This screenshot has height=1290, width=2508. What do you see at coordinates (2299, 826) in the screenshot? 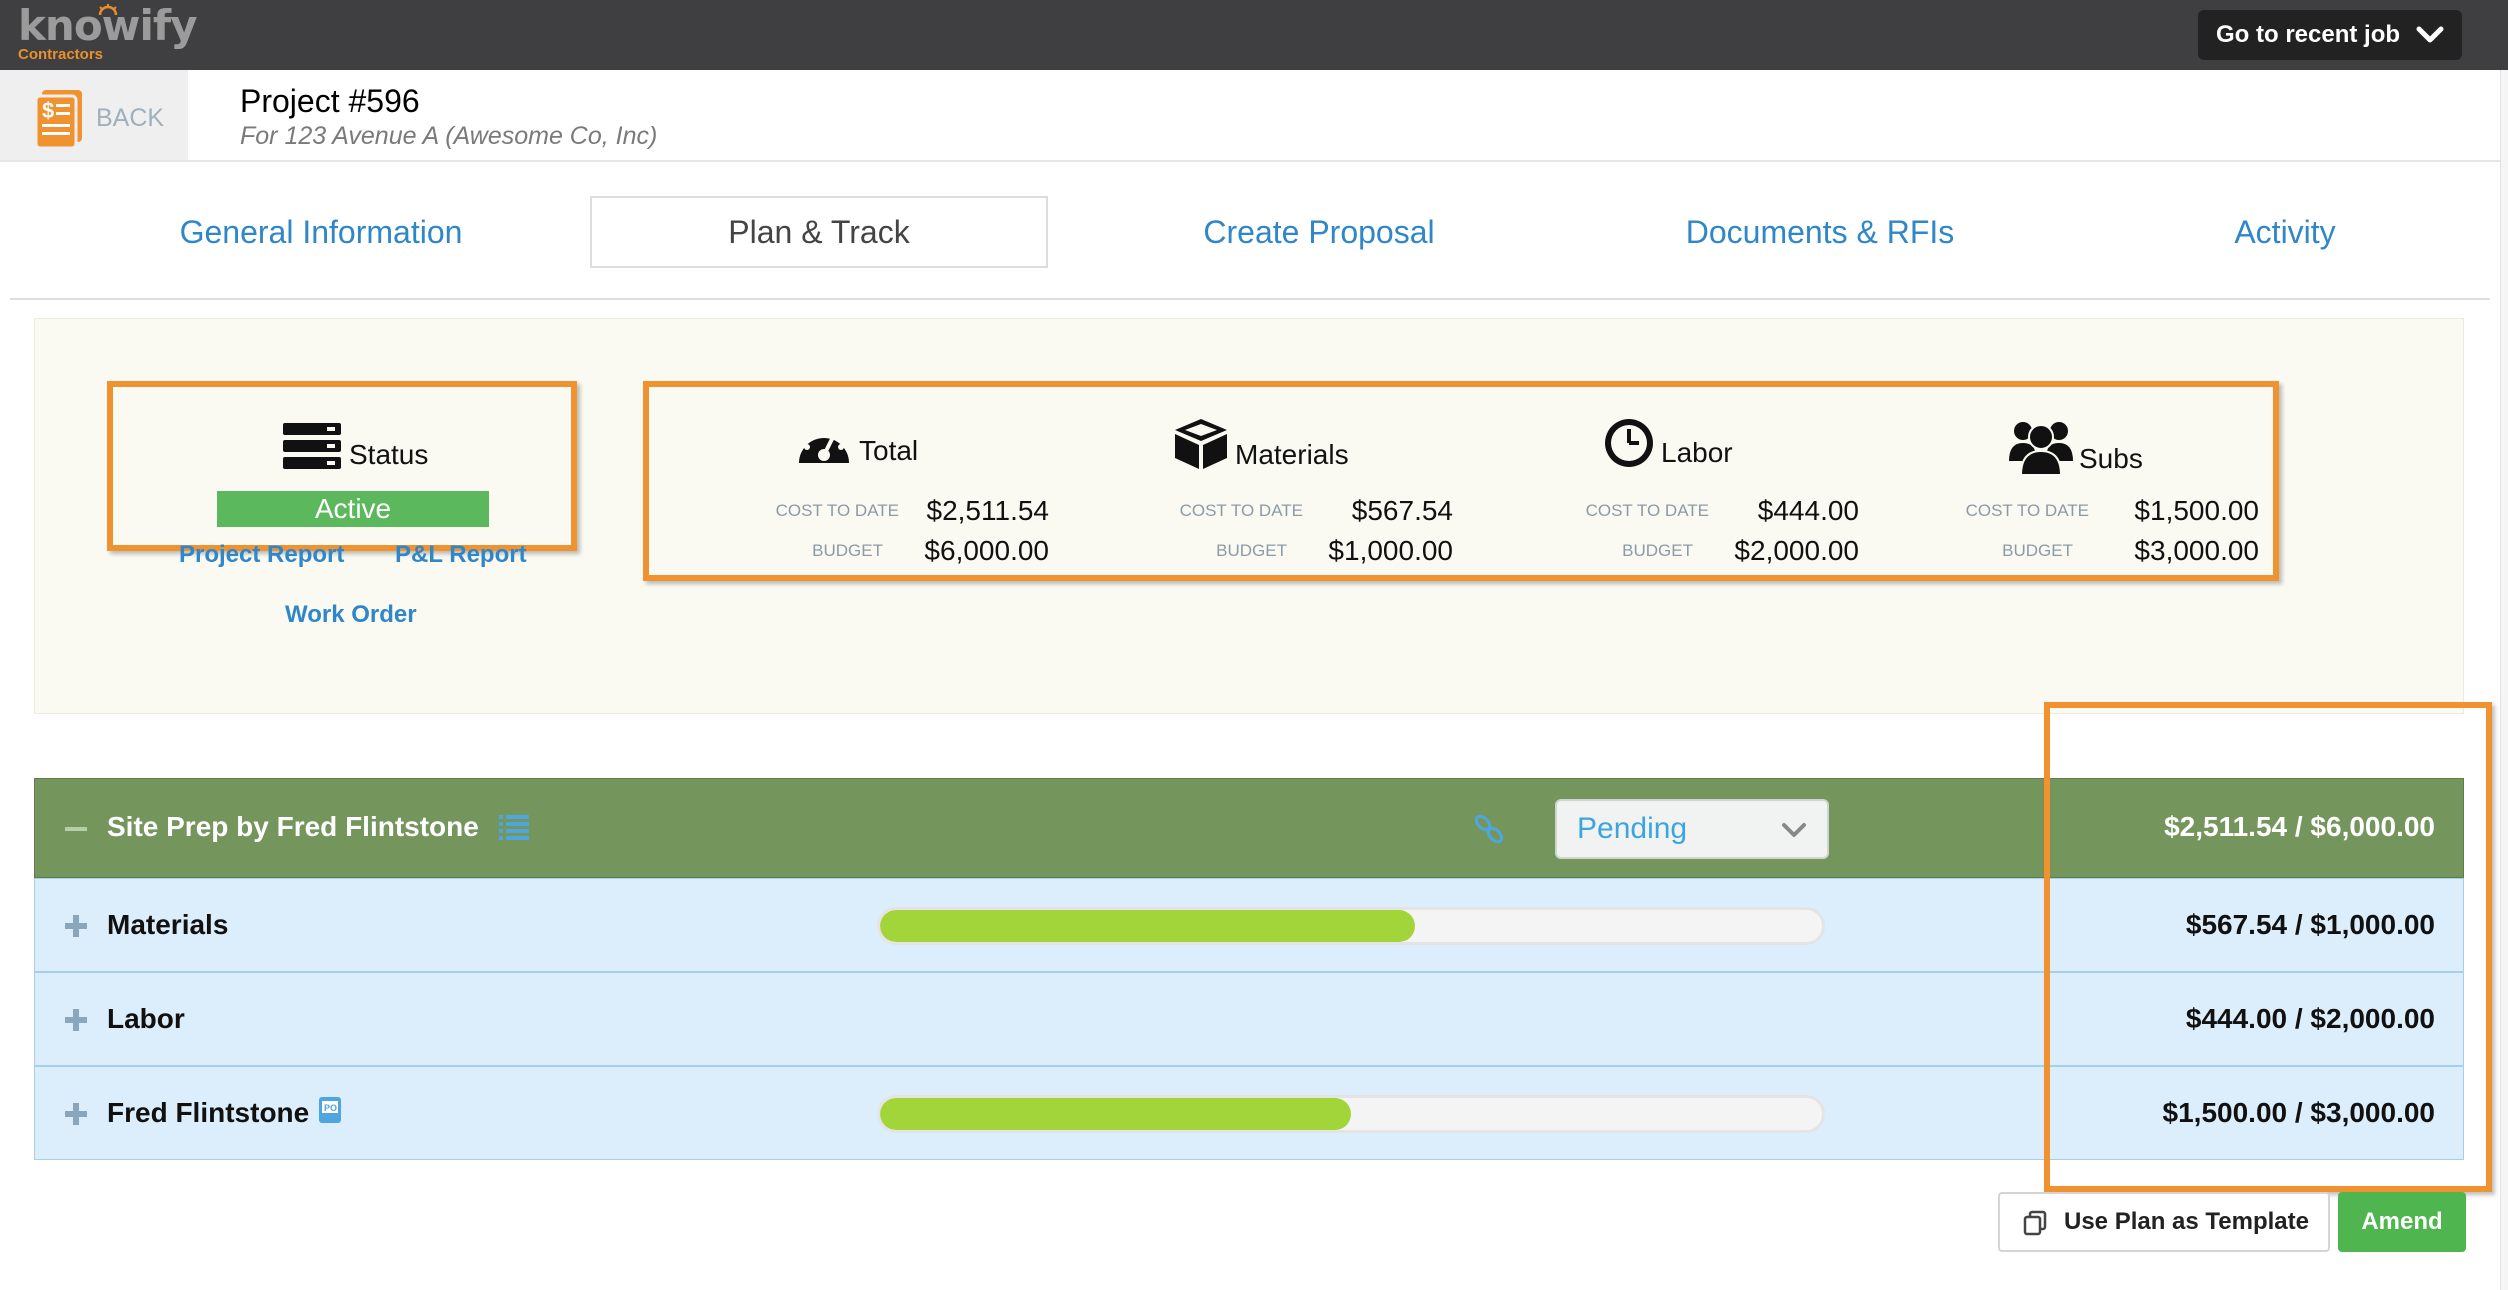
I see `phase-amount: $2,511.54 / $6,000.00` at bounding box center [2299, 826].